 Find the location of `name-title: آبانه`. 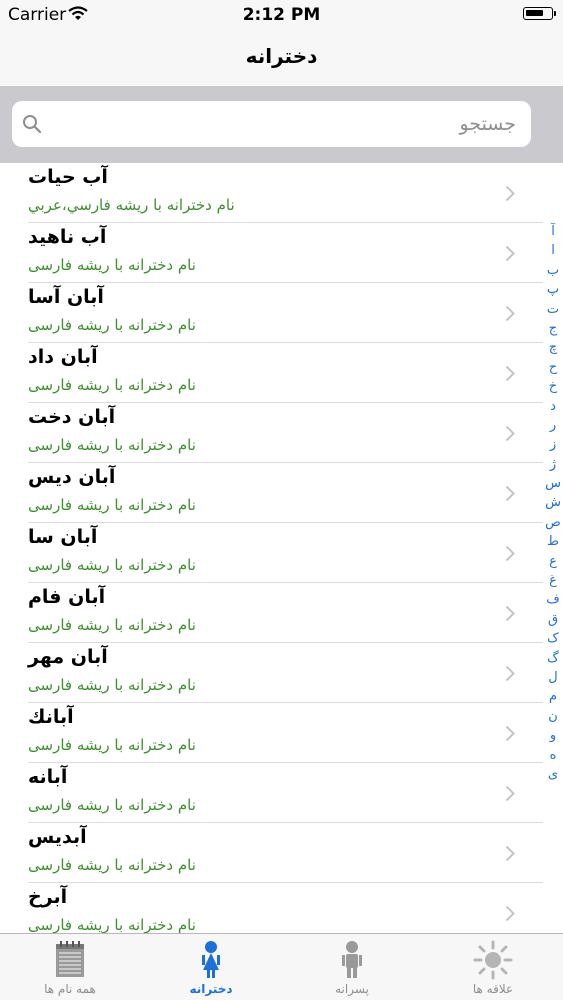

name-title: آبانه is located at coordinates (48, 777).